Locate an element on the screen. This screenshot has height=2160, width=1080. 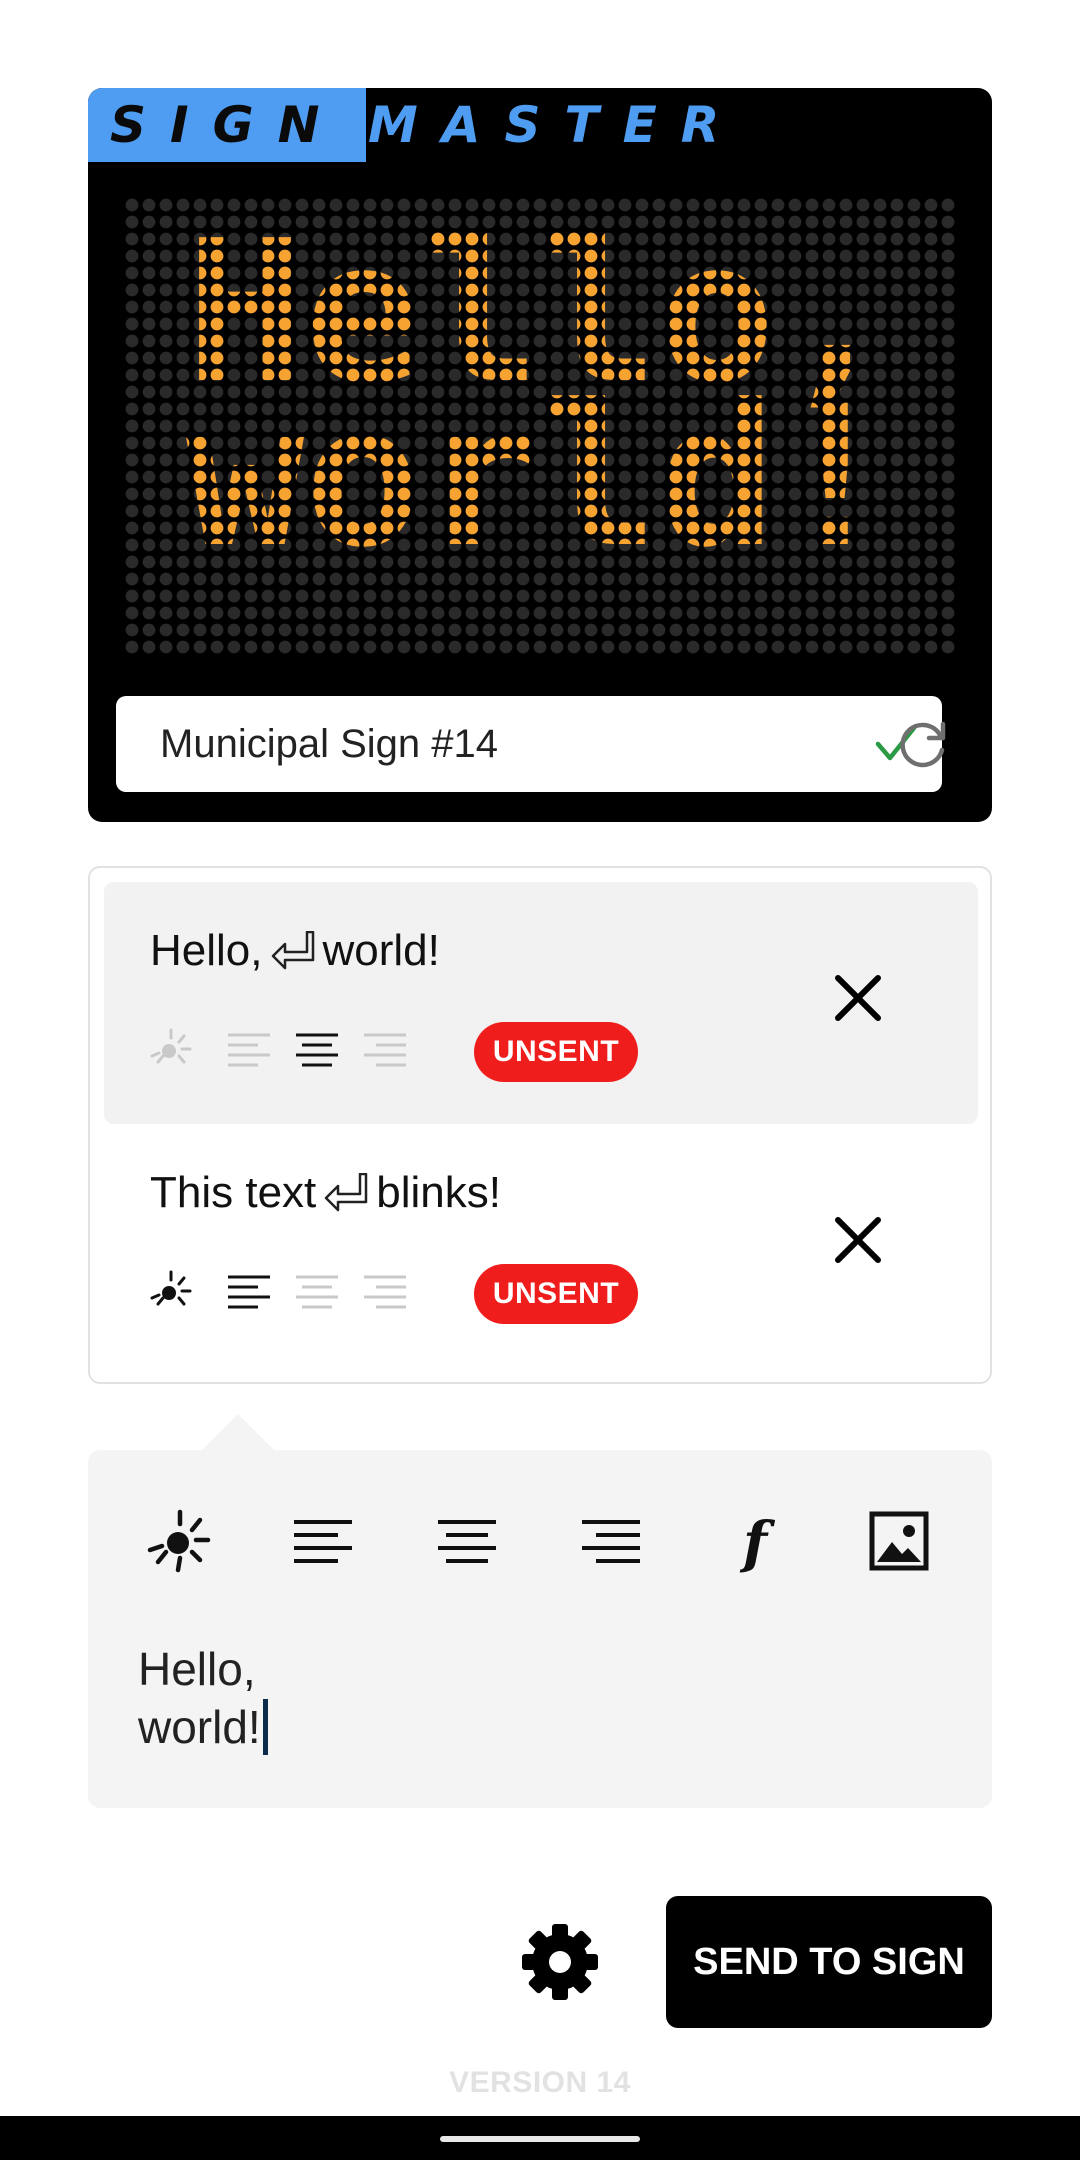
font-icon: f is located at coordinates (755, 1541).